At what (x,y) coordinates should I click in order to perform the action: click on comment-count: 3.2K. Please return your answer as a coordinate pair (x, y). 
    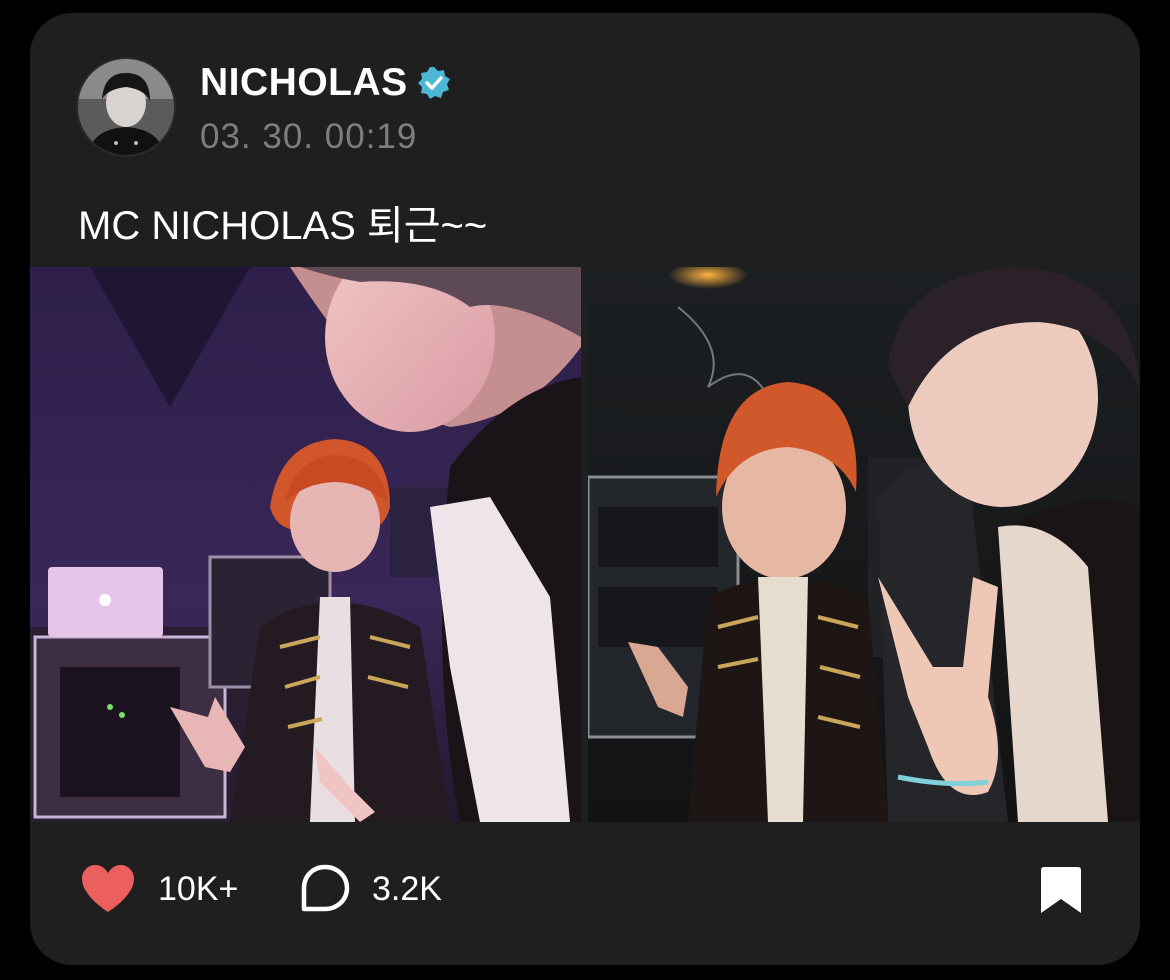
    Looking at the image, I should click on (407, 888).